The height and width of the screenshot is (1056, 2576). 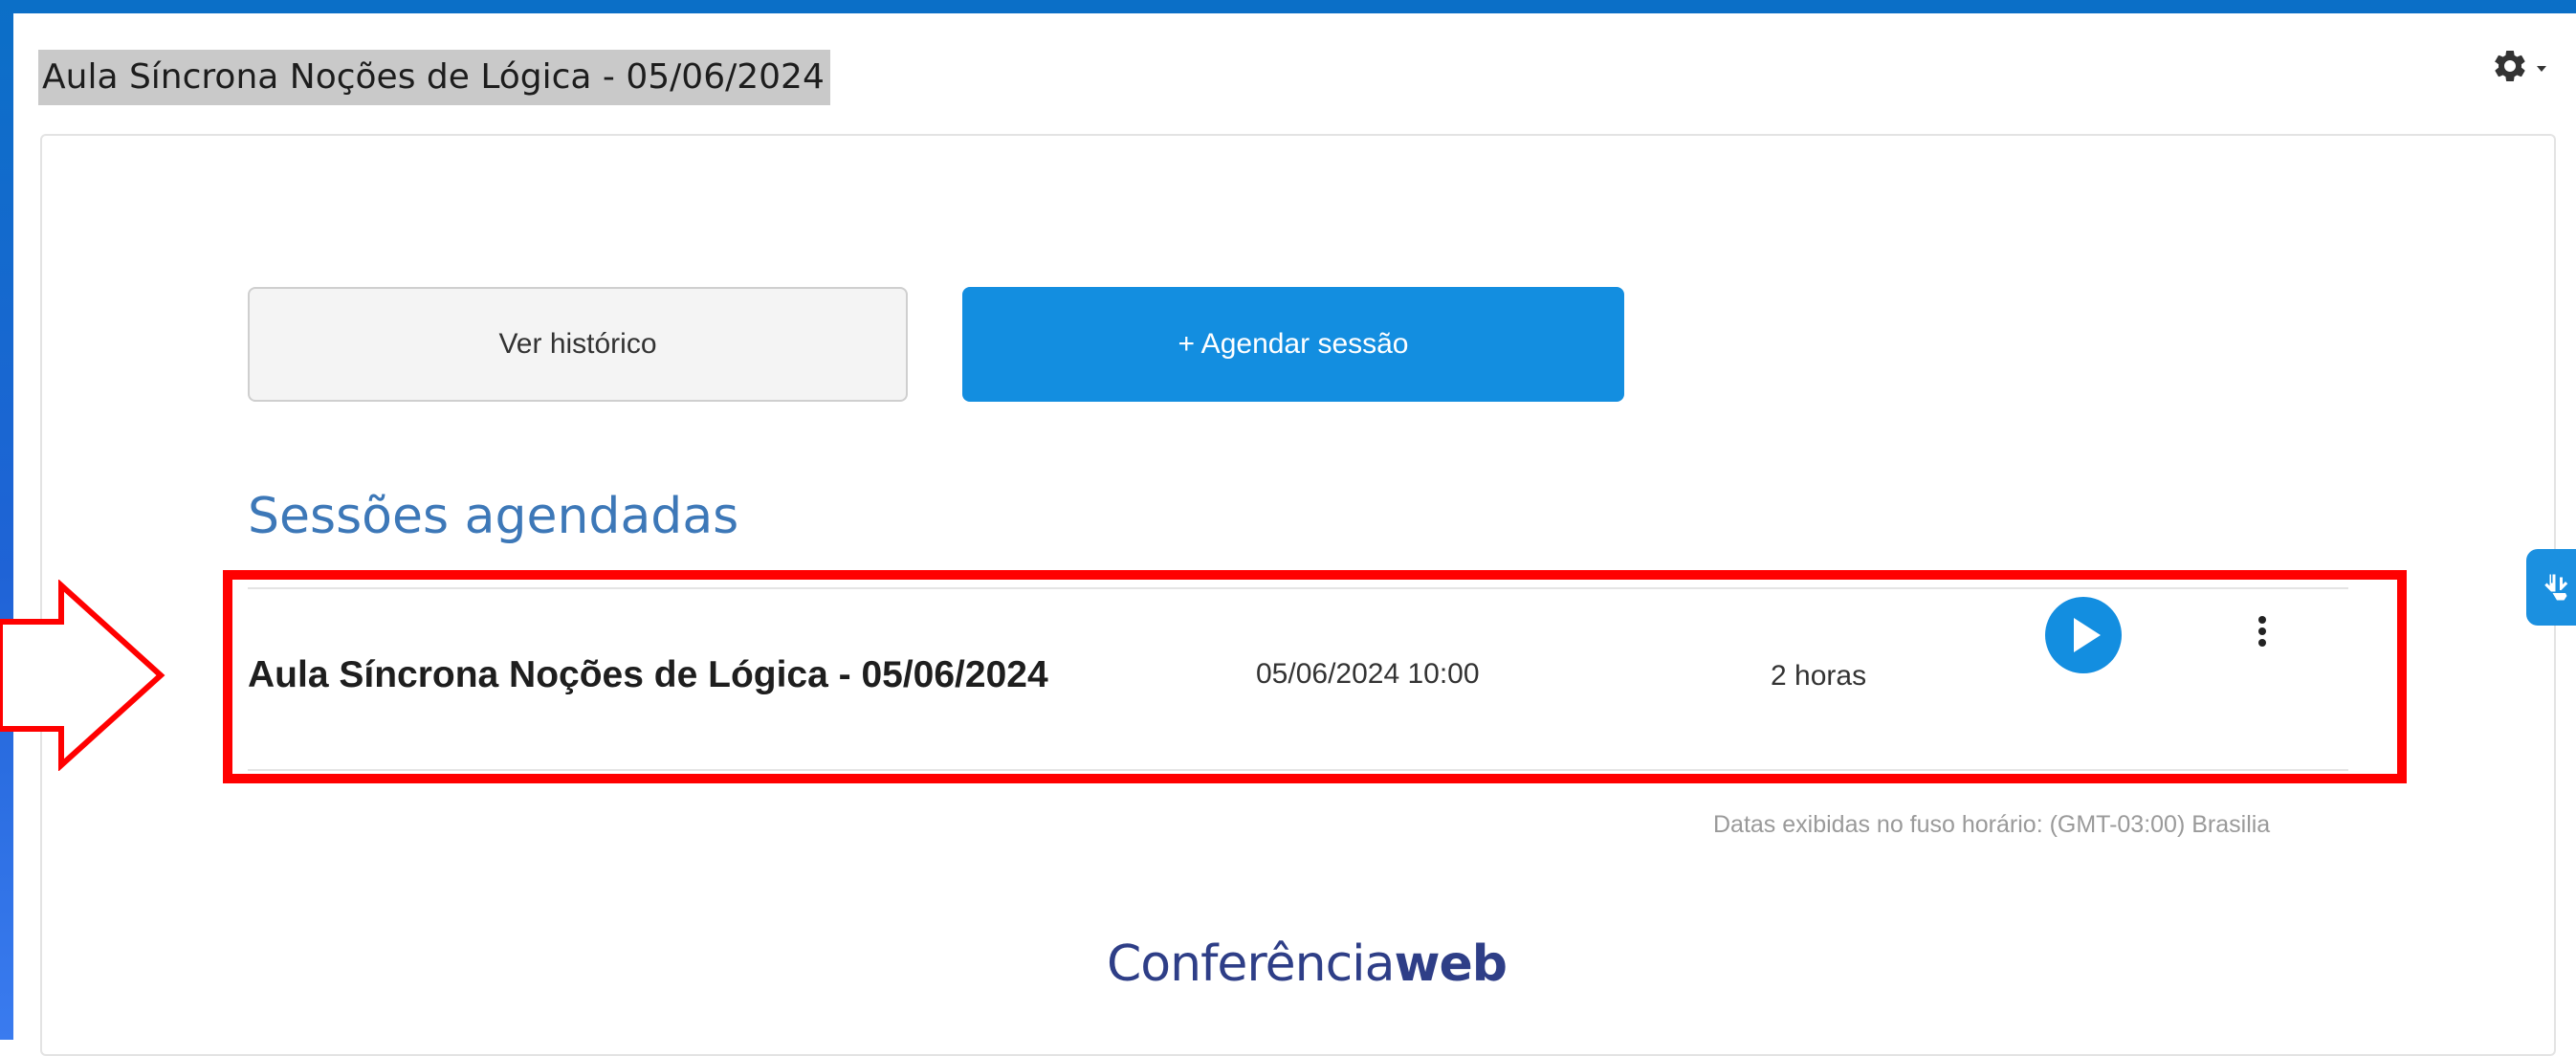 I want to click on logo-text-light: Conferência, so click(x=1251, y=964).